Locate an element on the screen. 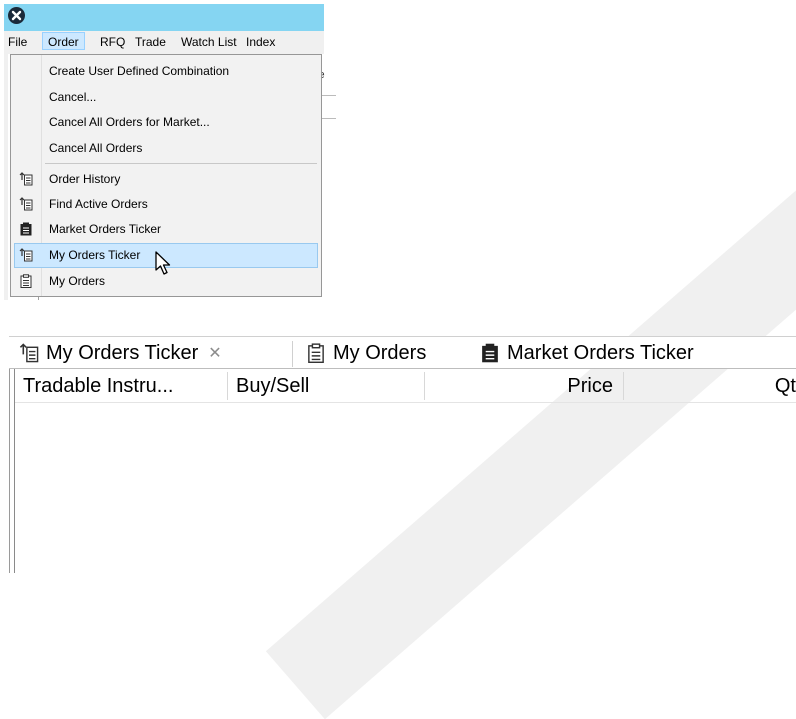  column-header-label: Buy/Sell is located at coordinates (273, 386).